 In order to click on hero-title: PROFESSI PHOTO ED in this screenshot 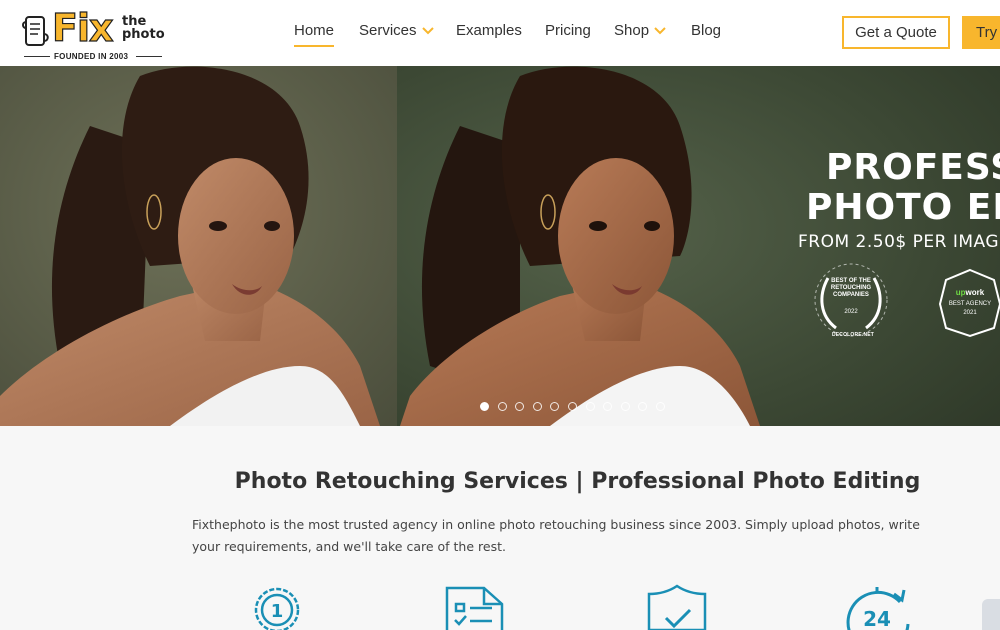, I will do `click(903, 188)`.